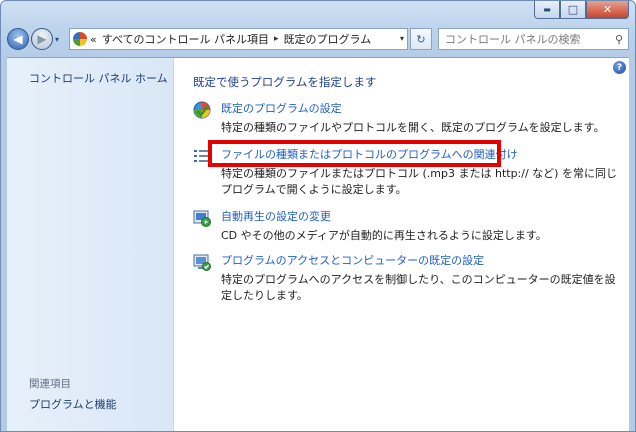 The height and width of the screenshot is (432, 636). I want to click on related-title: 関連項目, so click(50, 384).